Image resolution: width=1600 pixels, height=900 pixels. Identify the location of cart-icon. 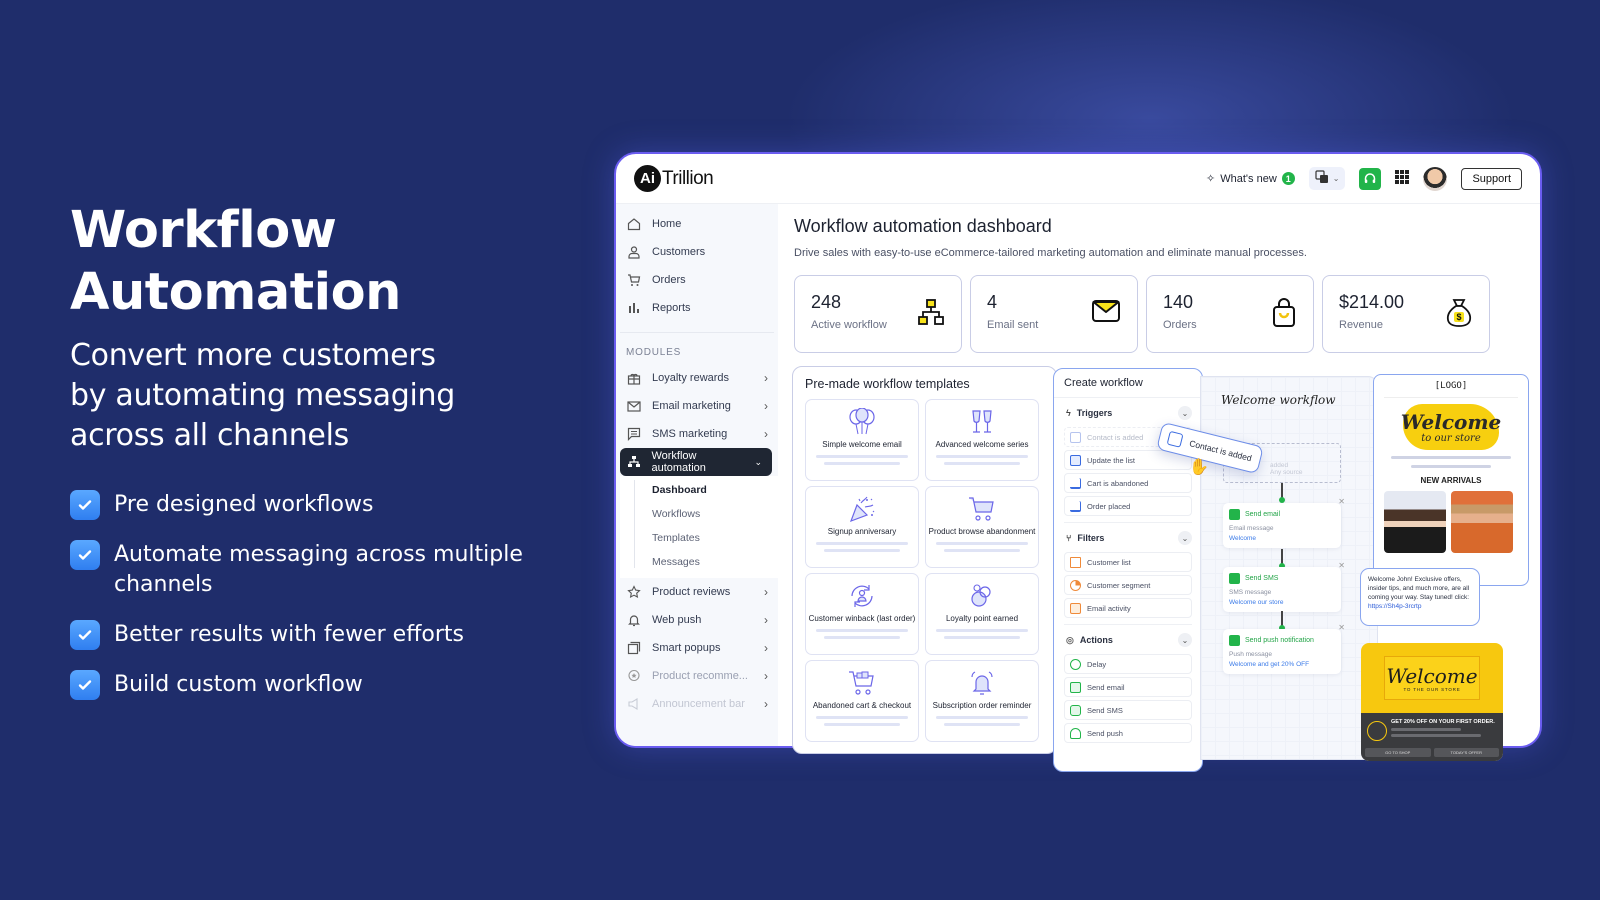
(1075, 483).